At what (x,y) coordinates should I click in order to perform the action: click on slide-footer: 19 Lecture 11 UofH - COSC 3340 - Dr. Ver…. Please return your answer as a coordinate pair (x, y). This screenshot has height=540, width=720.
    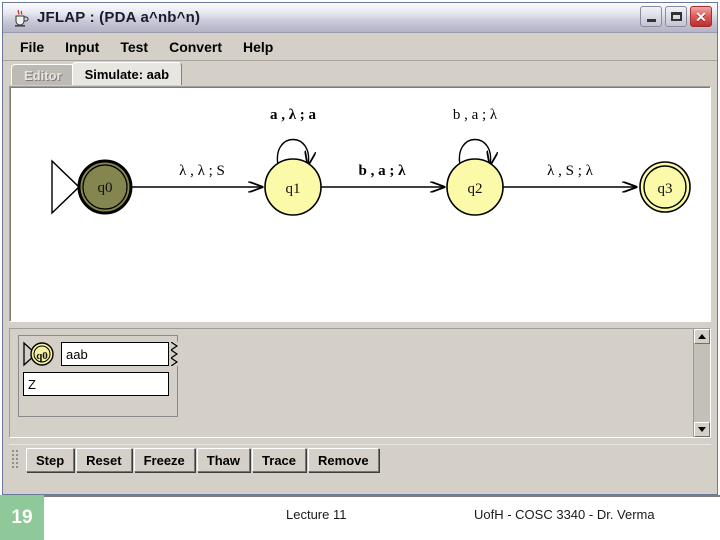
    Looking at the image, I should click on (360, 517).